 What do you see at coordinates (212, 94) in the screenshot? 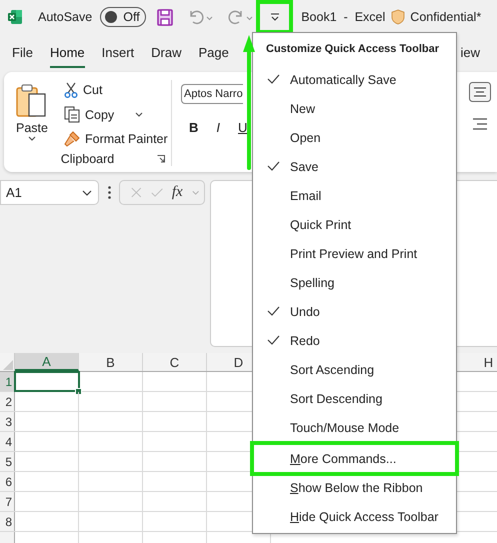
I see `font-name-field: Aptos Narro` at bounding box center [212, 94].